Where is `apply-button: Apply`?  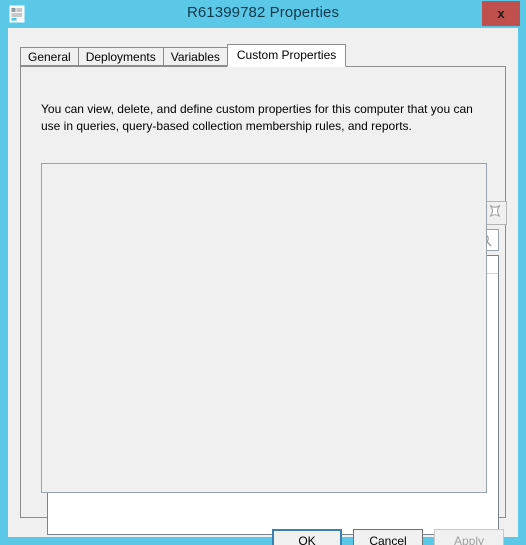
apply-button: Apply is located at coordinates (469, 537).